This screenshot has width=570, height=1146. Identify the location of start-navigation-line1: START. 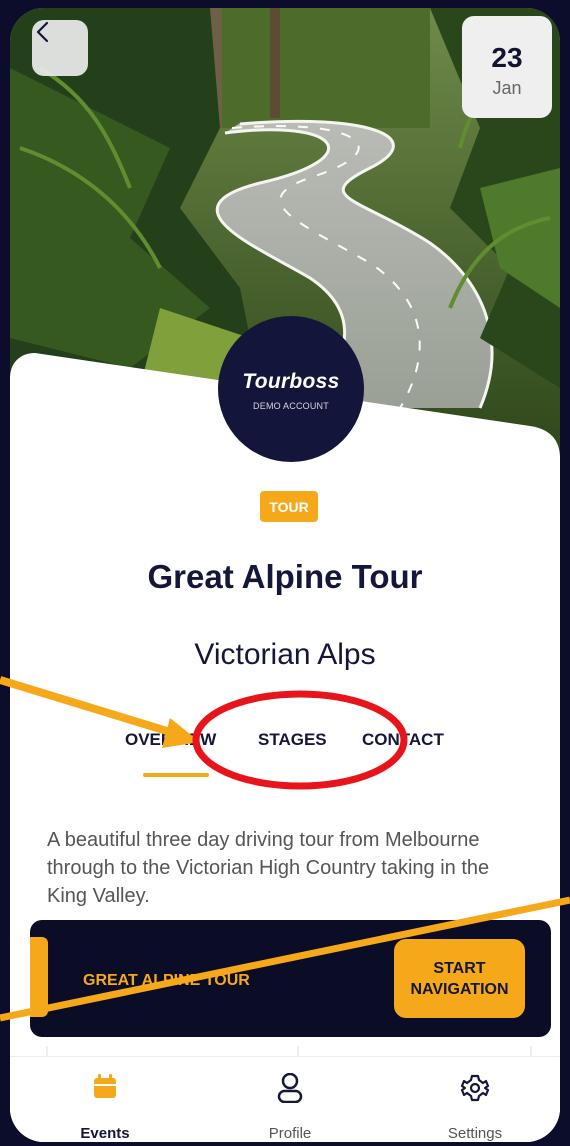
(459, 968).